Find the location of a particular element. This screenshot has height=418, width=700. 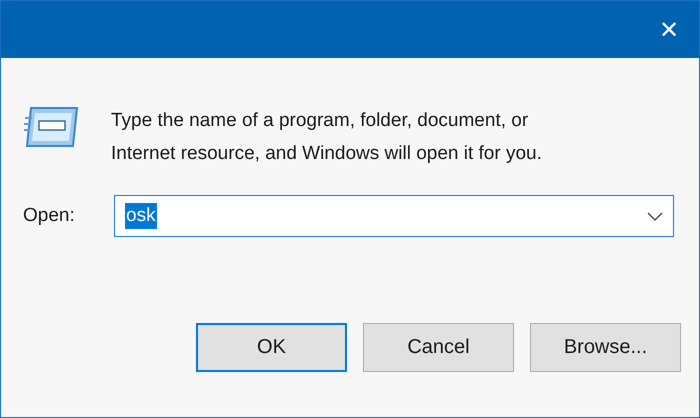

selected-text: osk is located at coordinates (141, 216).